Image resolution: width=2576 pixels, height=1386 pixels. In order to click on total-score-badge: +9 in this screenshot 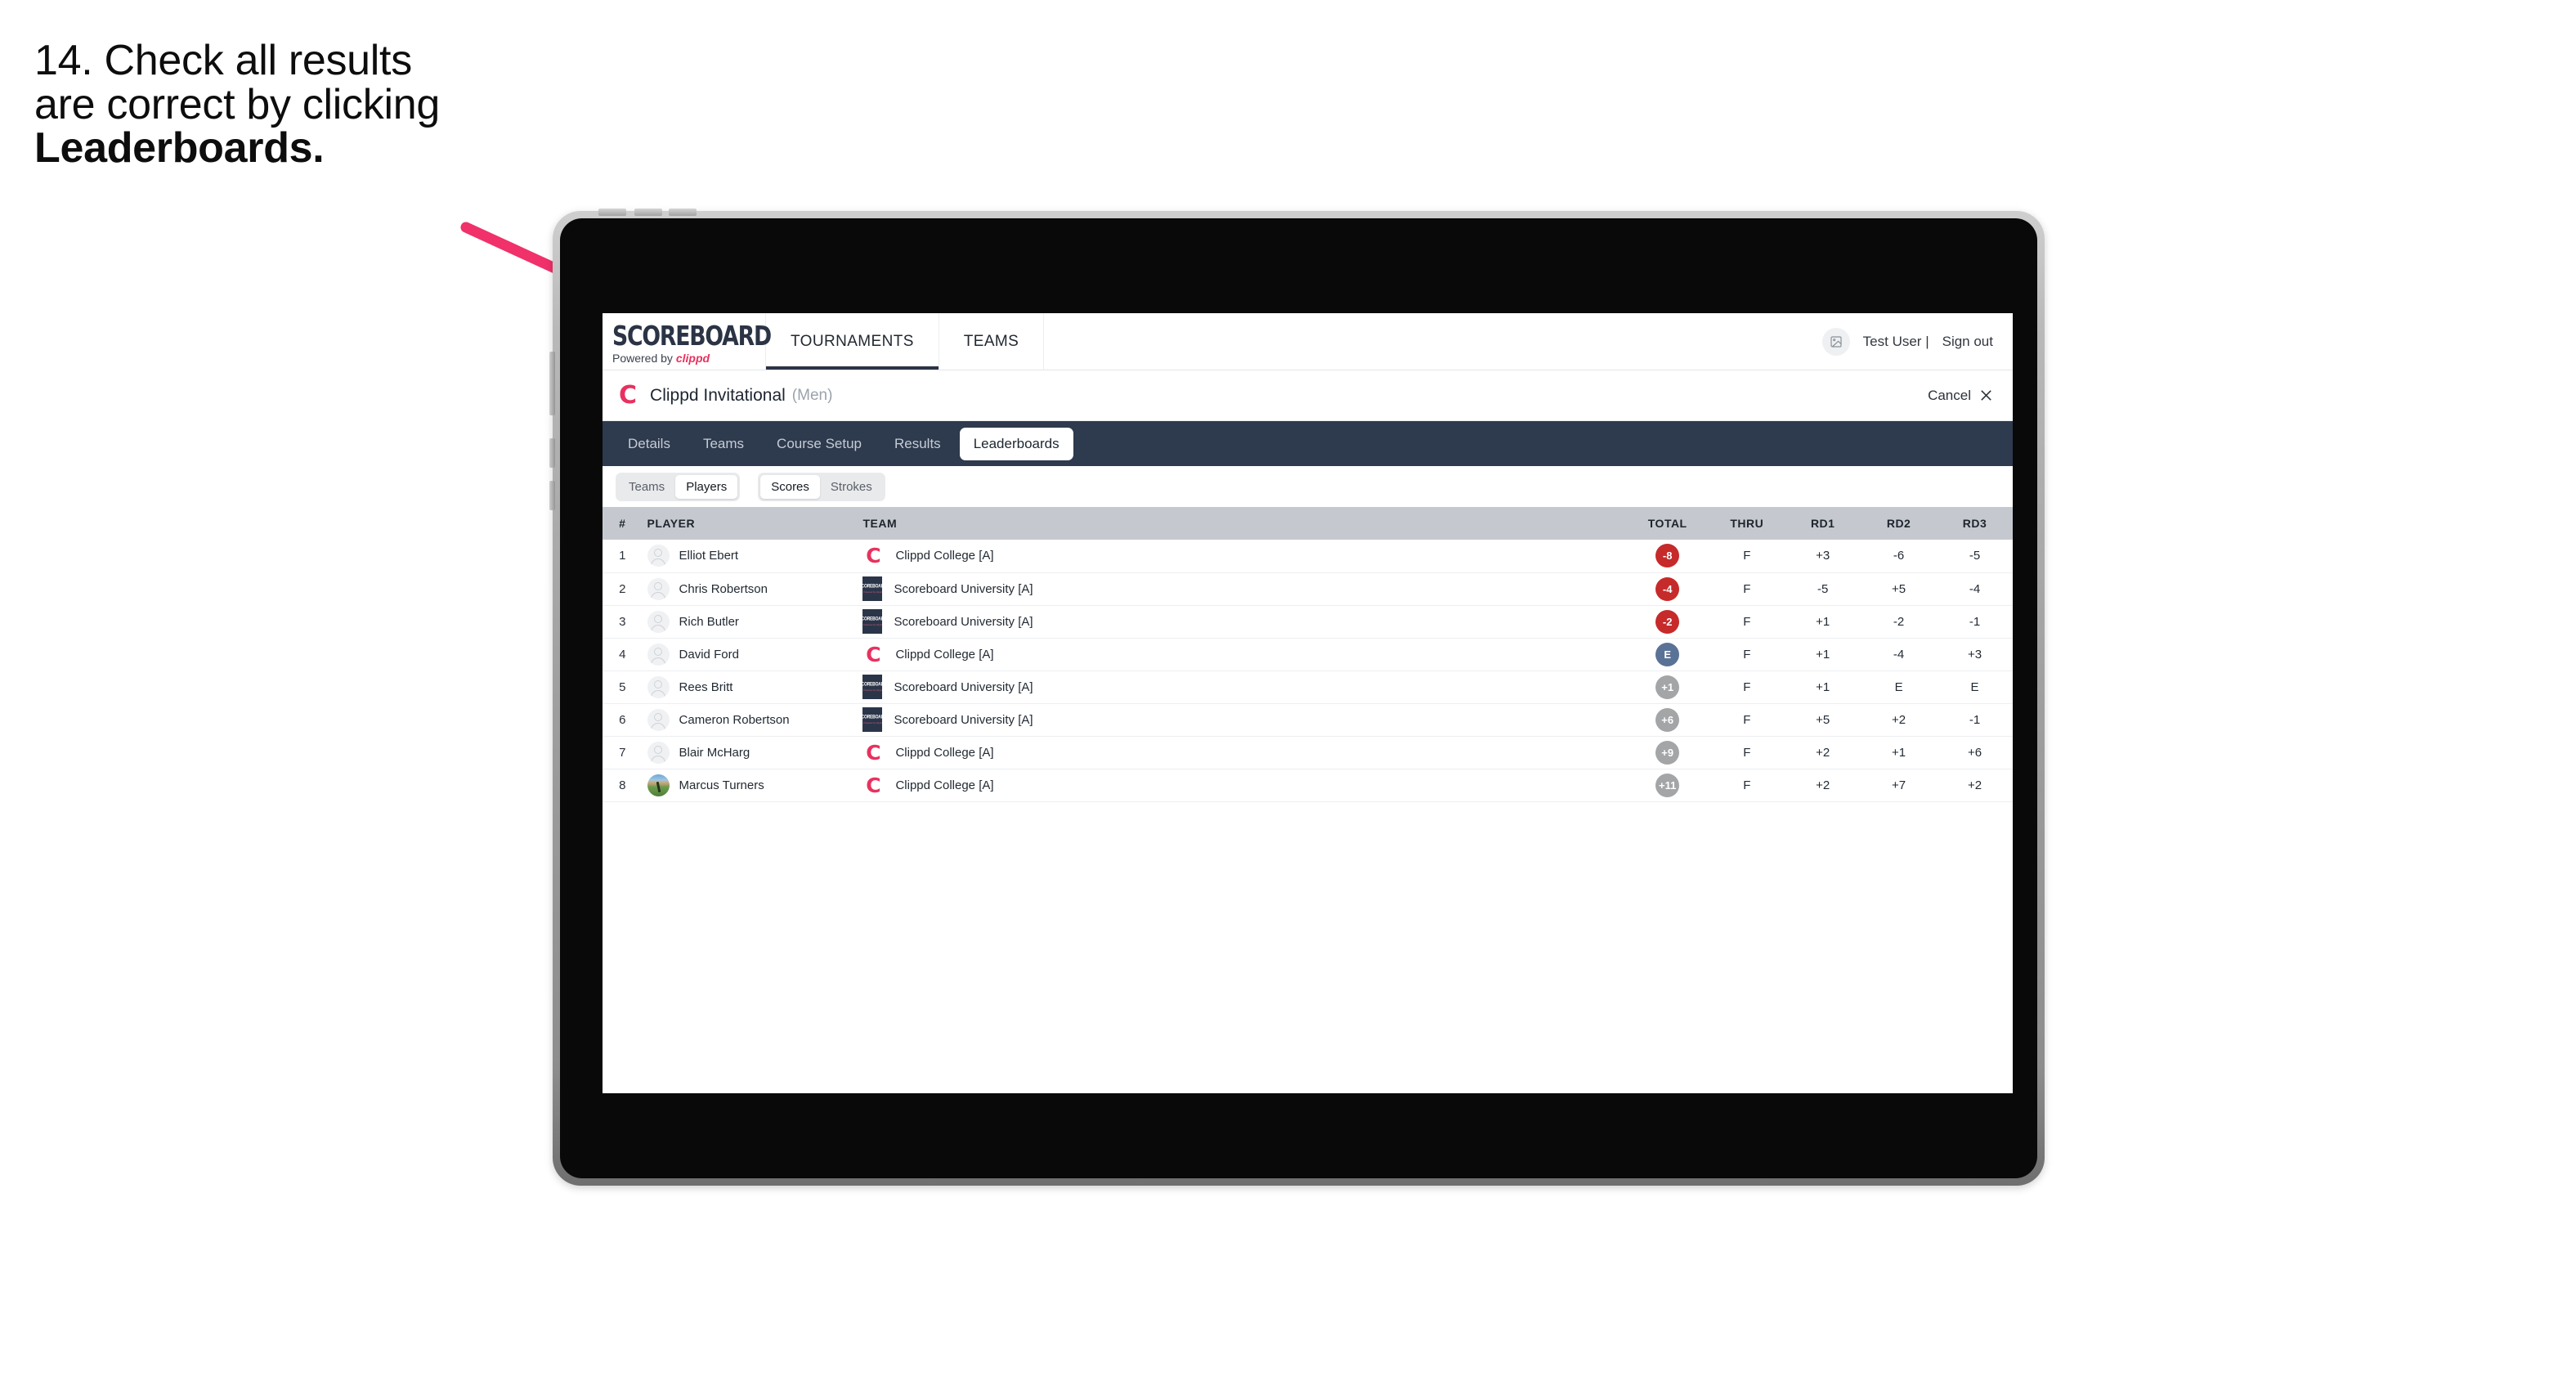, I will do `click(1667, 752)`.